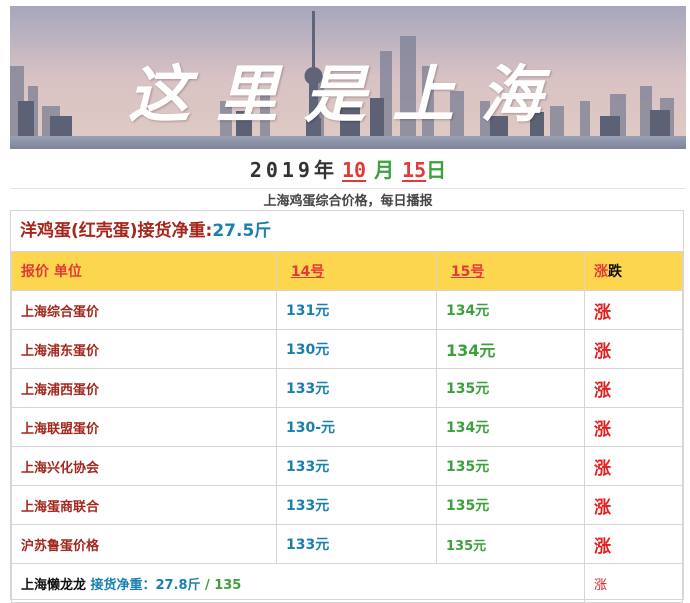  What do you see at coordinates (348, 201) in the screenshot?
I see `subtitle: 上海鸡蛋综合价格，每日播报` at bounding box center [348, 201].